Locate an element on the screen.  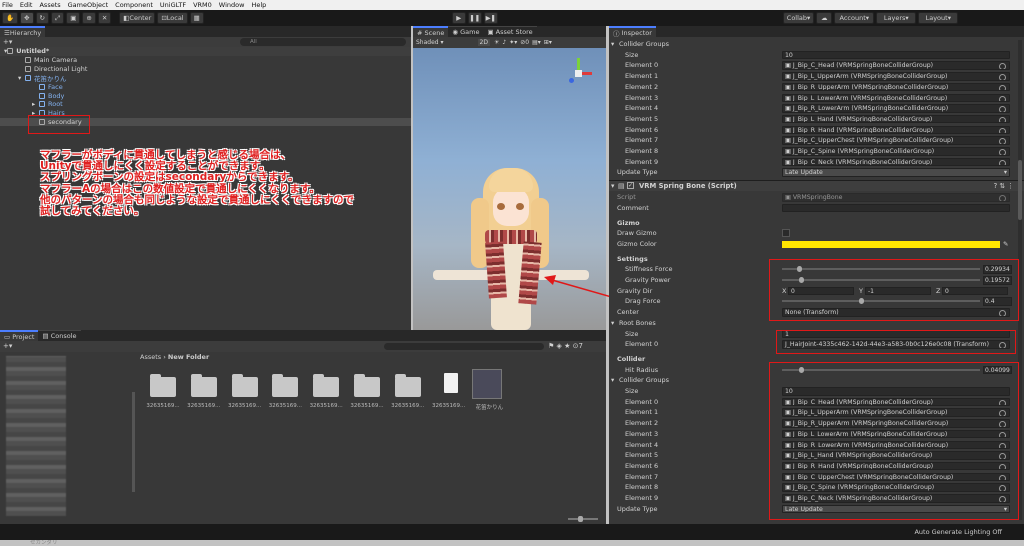
eyedropper-icon: ✎ is located at coordinates (1005, 244).